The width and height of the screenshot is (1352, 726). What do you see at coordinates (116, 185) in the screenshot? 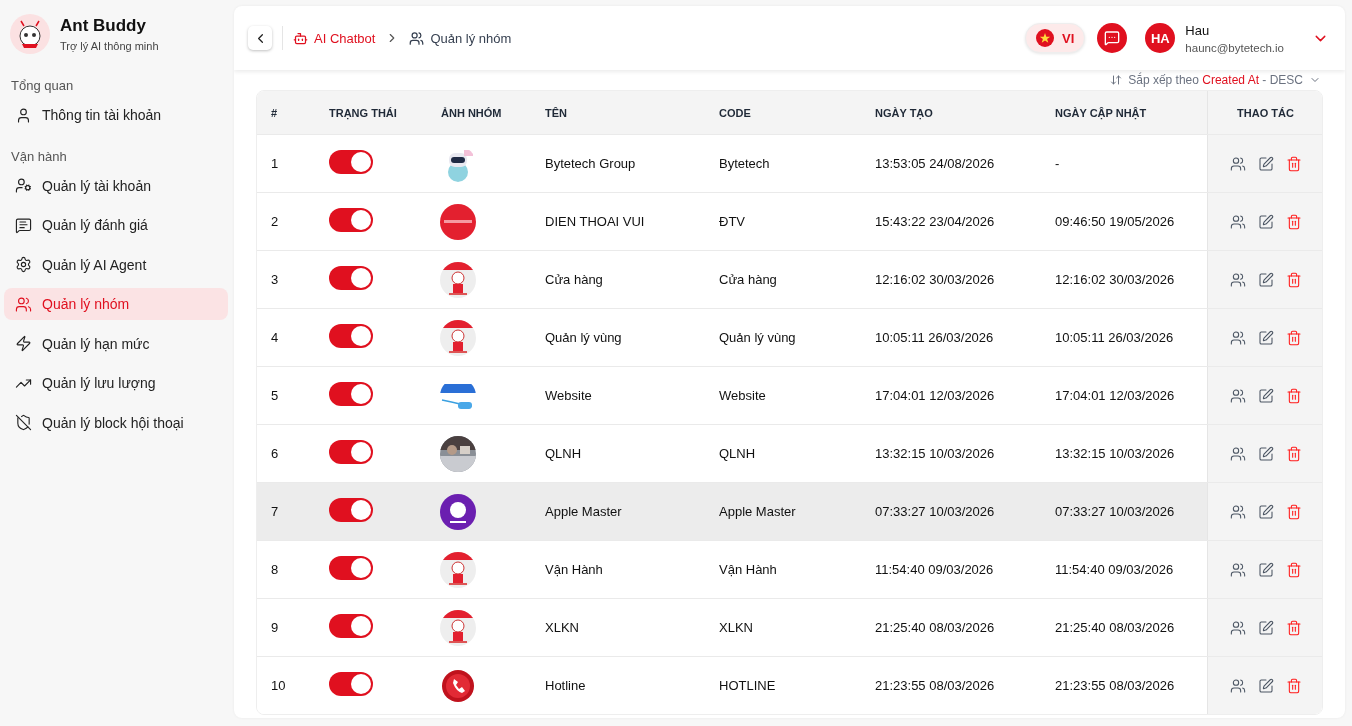
I see `sidebar-item: Quản lý tài khoản` at bounding box center [116, 185].